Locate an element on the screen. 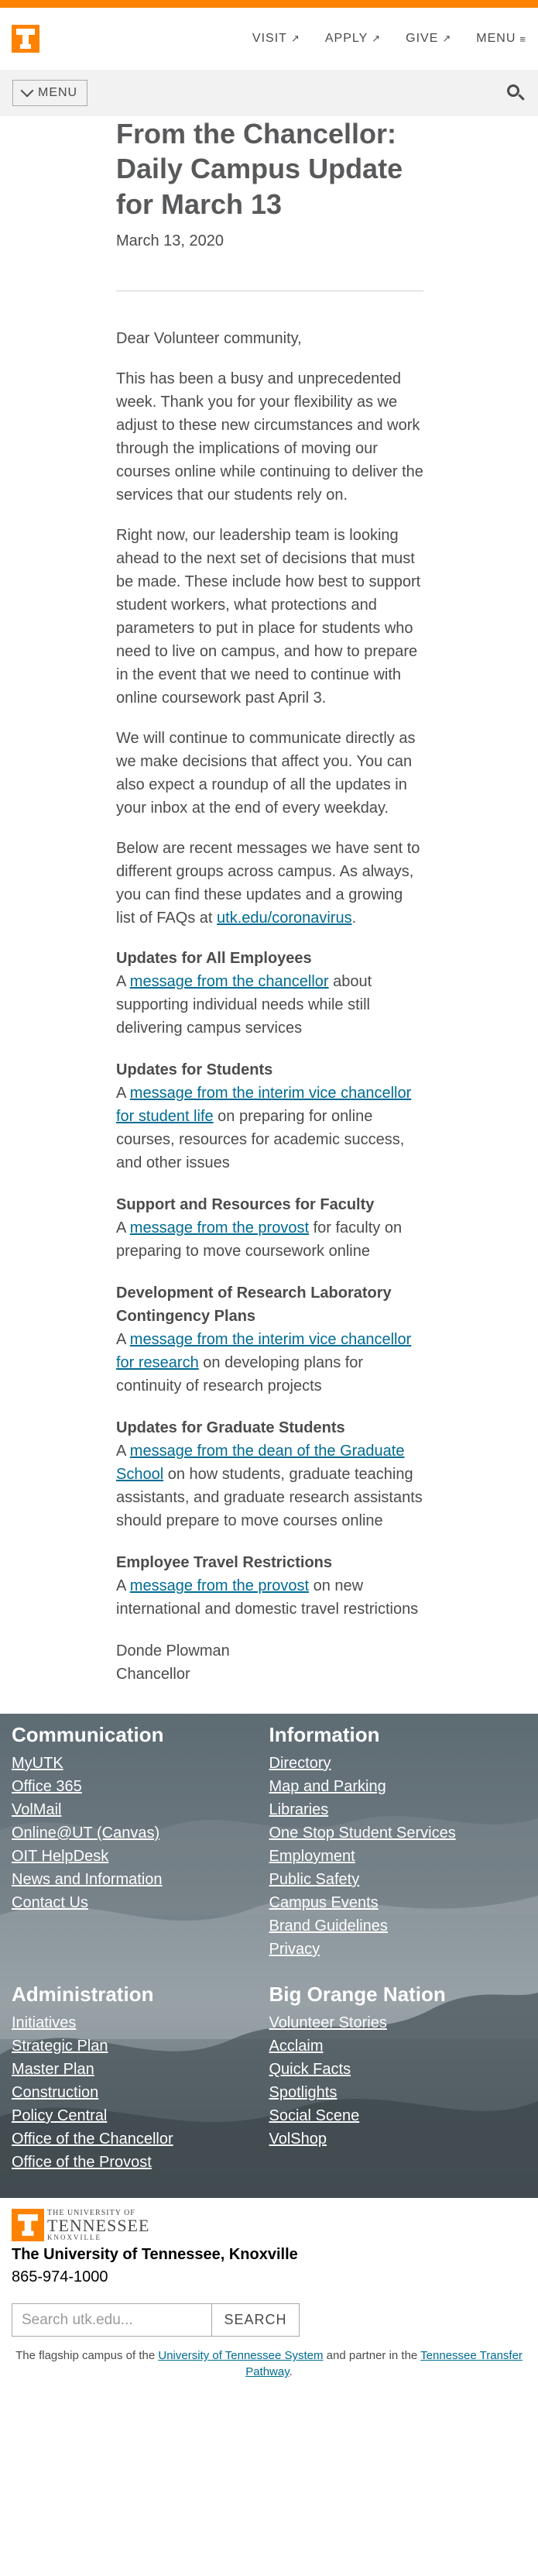 The image size is (538, 2576). section-menu-button: MENU is located at coordinates (50, 93).